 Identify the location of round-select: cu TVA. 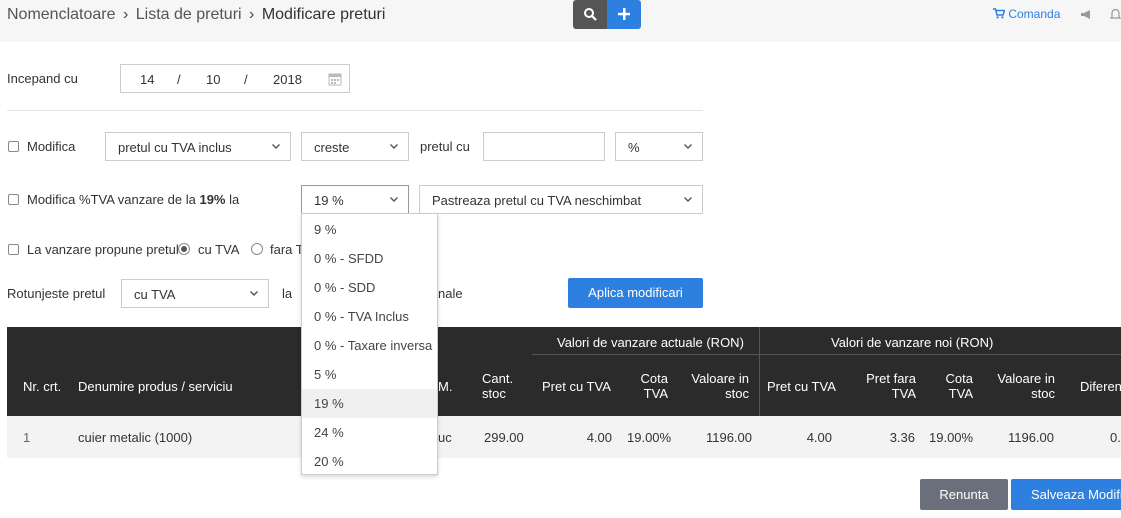
(195, 293).